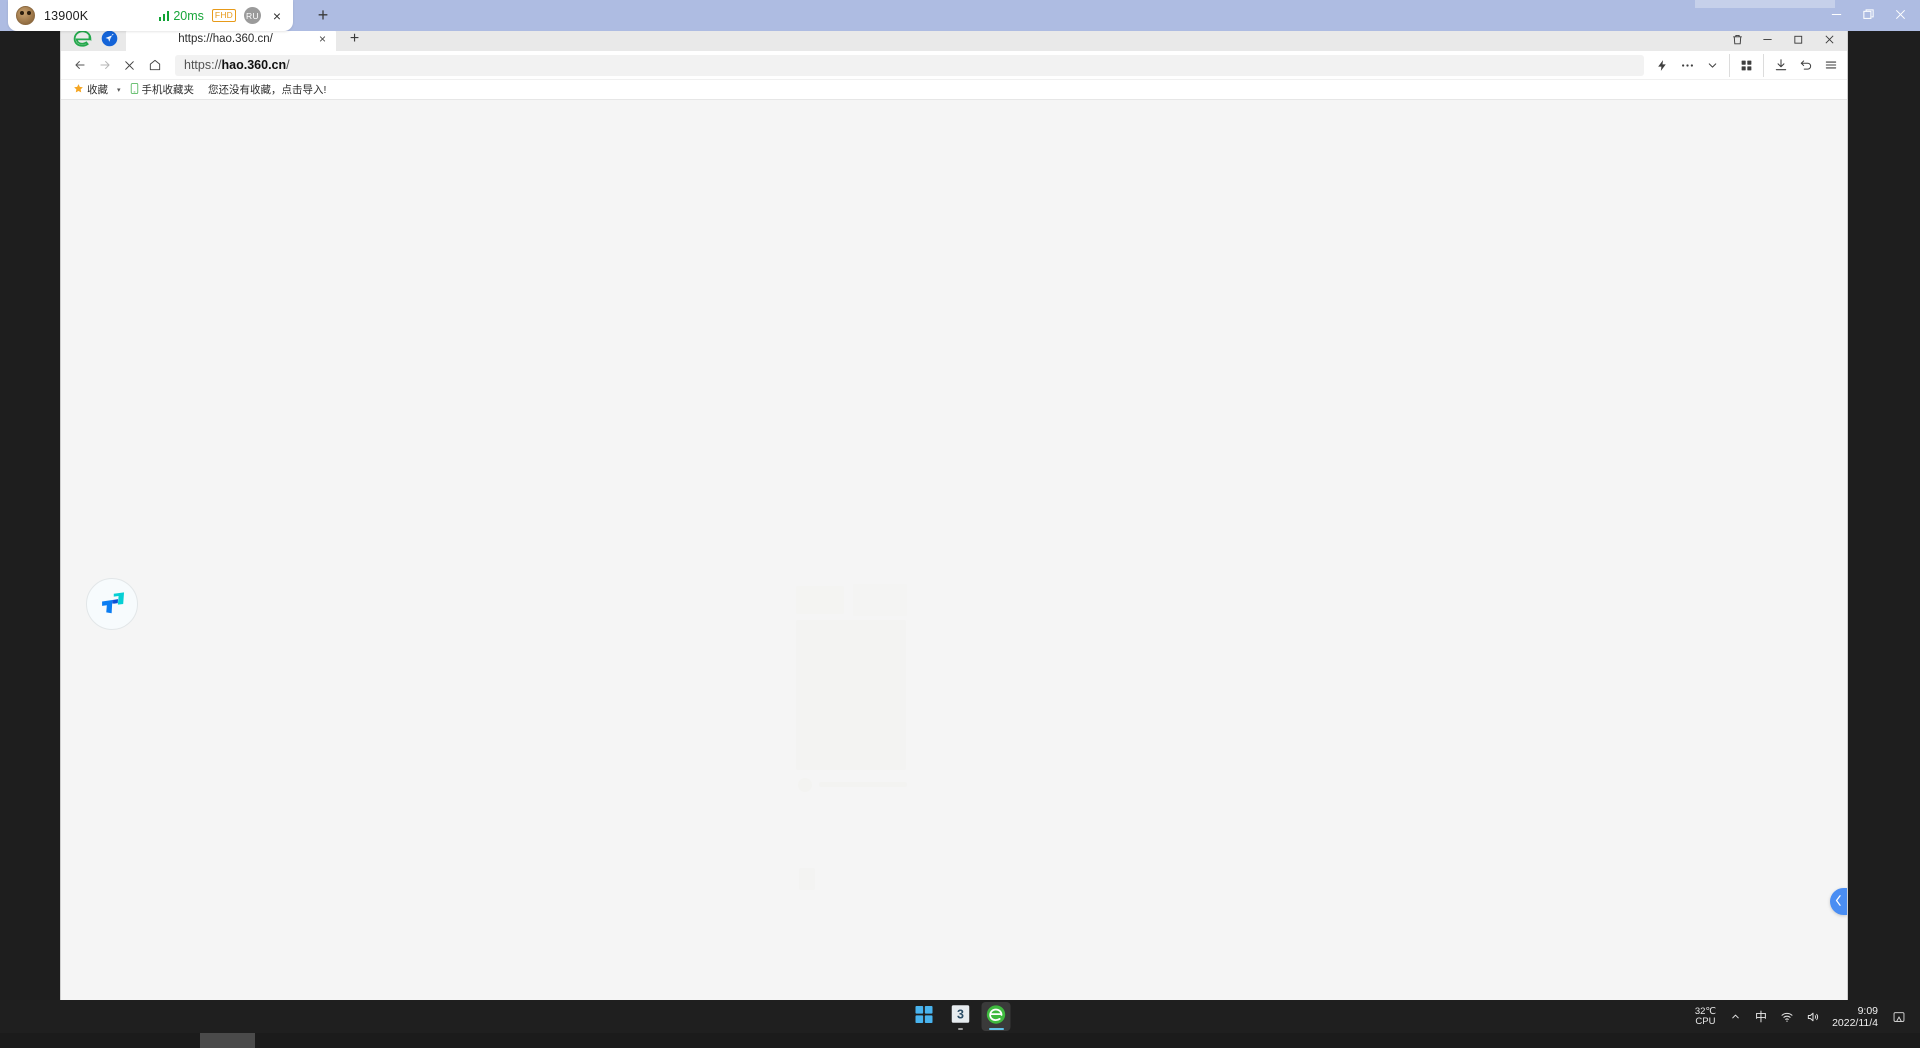  Describe the element at coordinates (954, 90) in the screenshot. I see `bookmarks-bar: 收藏 ▾ 手机收藏夹 您还没有收藏，点击导入!` at that location.